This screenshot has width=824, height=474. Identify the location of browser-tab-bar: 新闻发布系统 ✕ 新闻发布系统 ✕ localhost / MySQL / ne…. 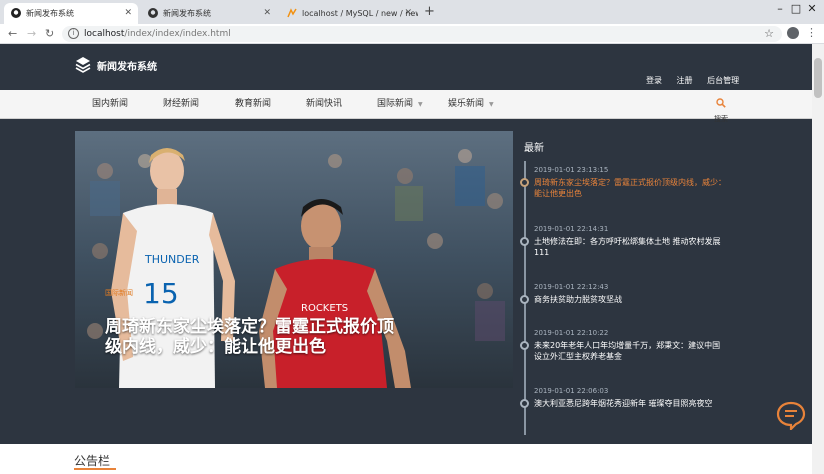
(412, 12).